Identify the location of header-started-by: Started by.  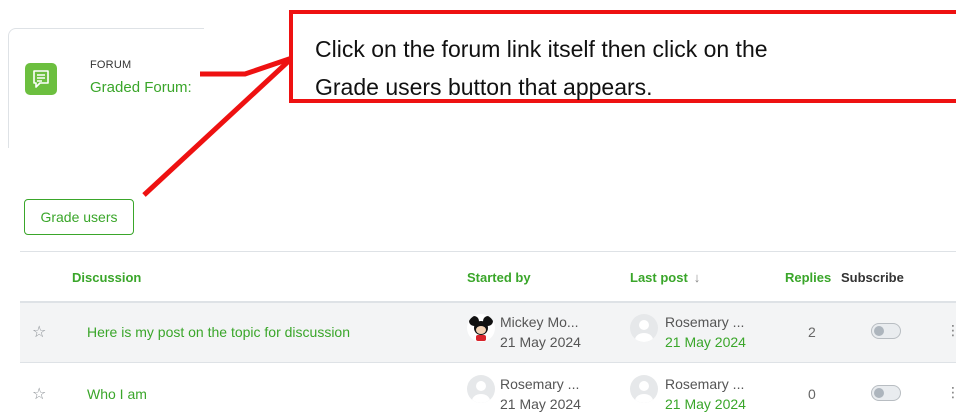
(499, 277).